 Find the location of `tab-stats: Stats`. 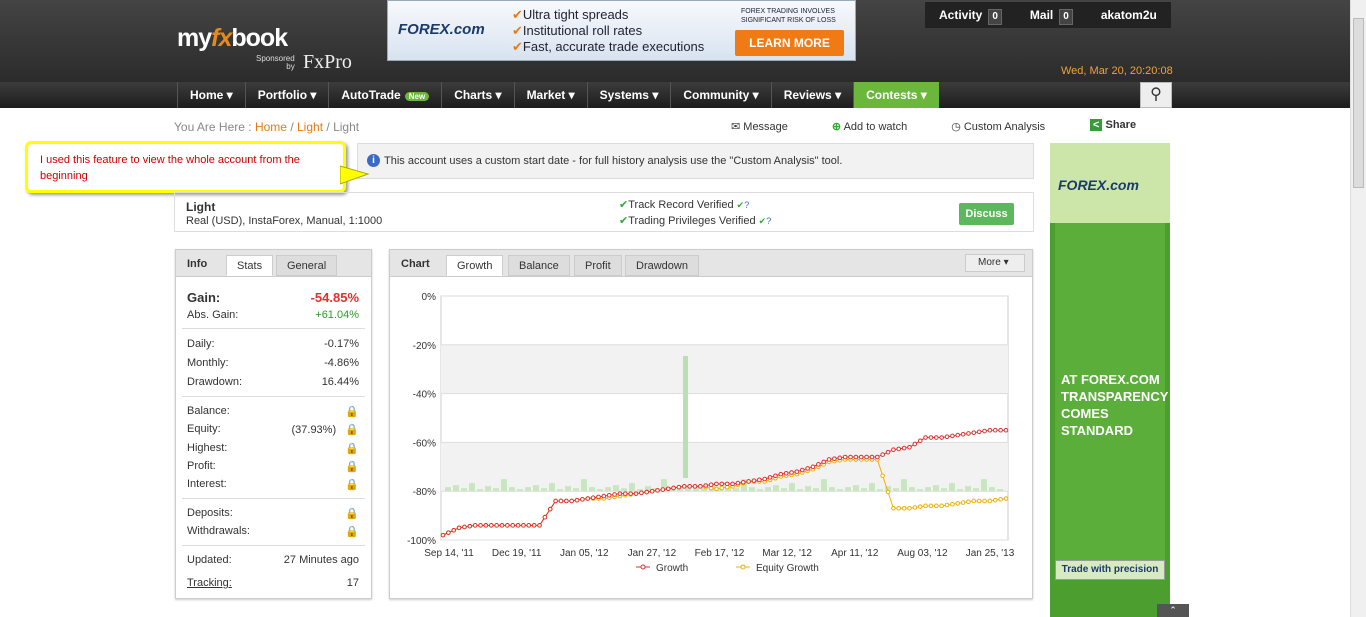

tab-stats: Stats is located at coordinates (250, 265).